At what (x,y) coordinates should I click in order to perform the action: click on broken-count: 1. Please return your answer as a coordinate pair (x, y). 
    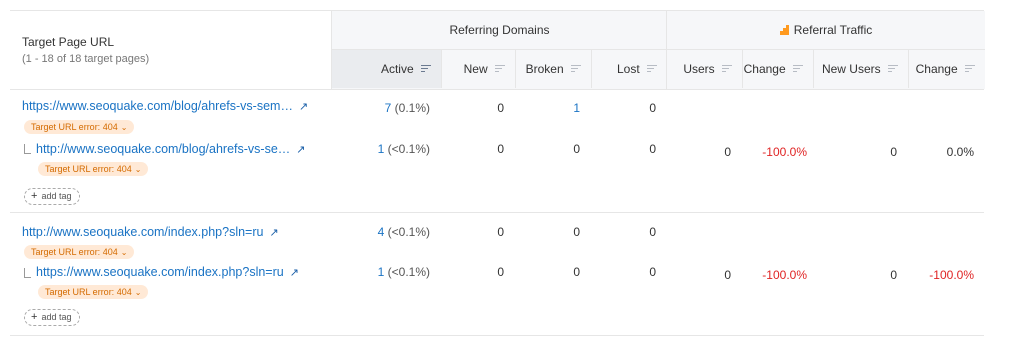
    Looking at the image, I should click on (547, 108).